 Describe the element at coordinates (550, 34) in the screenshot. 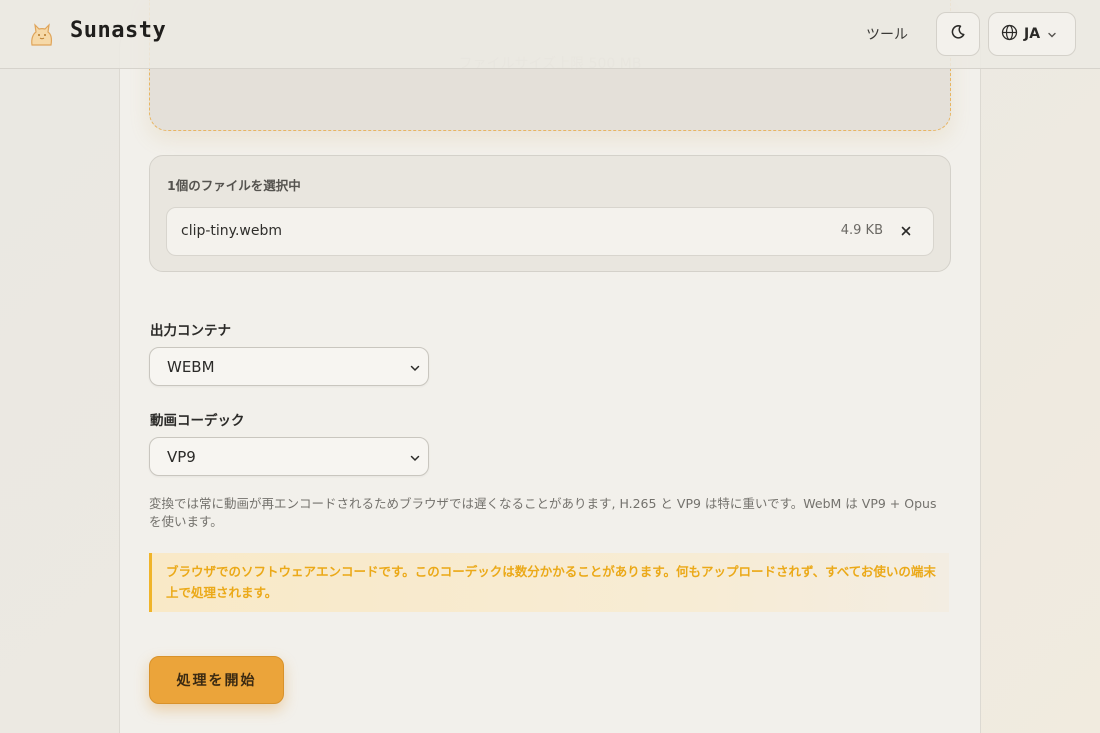

I see `top-header: Sunasty ツール JA` at that location.